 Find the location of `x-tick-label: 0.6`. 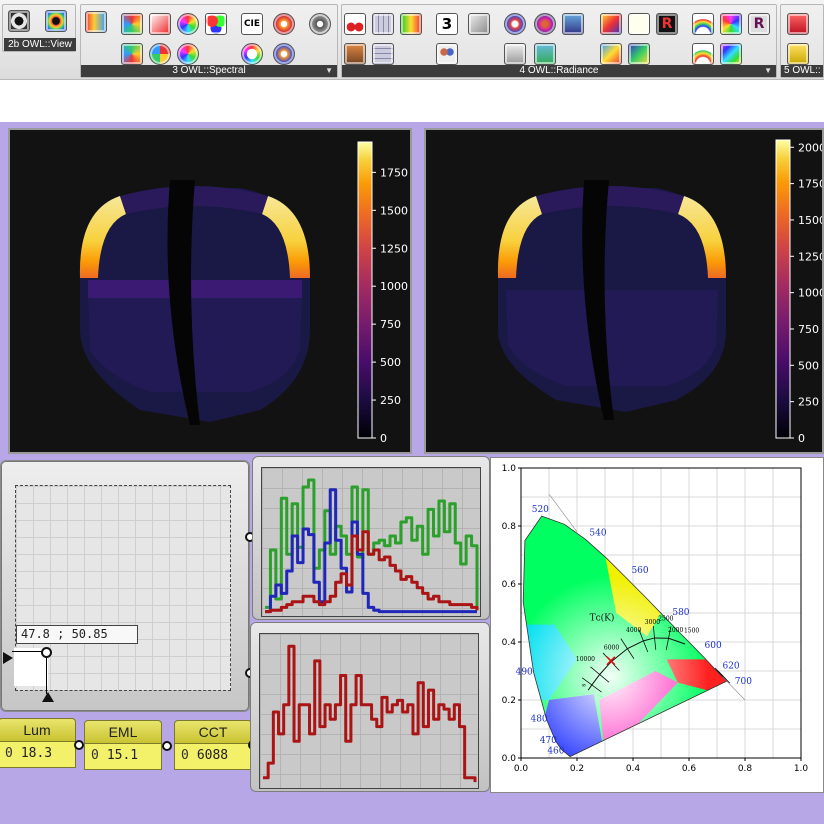

x-tick-label: 0.6 is located at coordinates (689, 769).